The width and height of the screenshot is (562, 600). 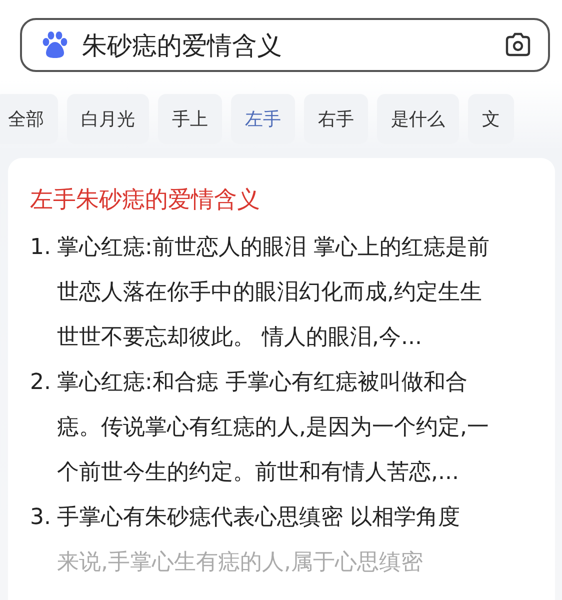 What do you see at coordinates (285, 199) in the screenshot?
I see `result-title: 左手朱砂痣的爱情含义` at bounding box center [285, 199].